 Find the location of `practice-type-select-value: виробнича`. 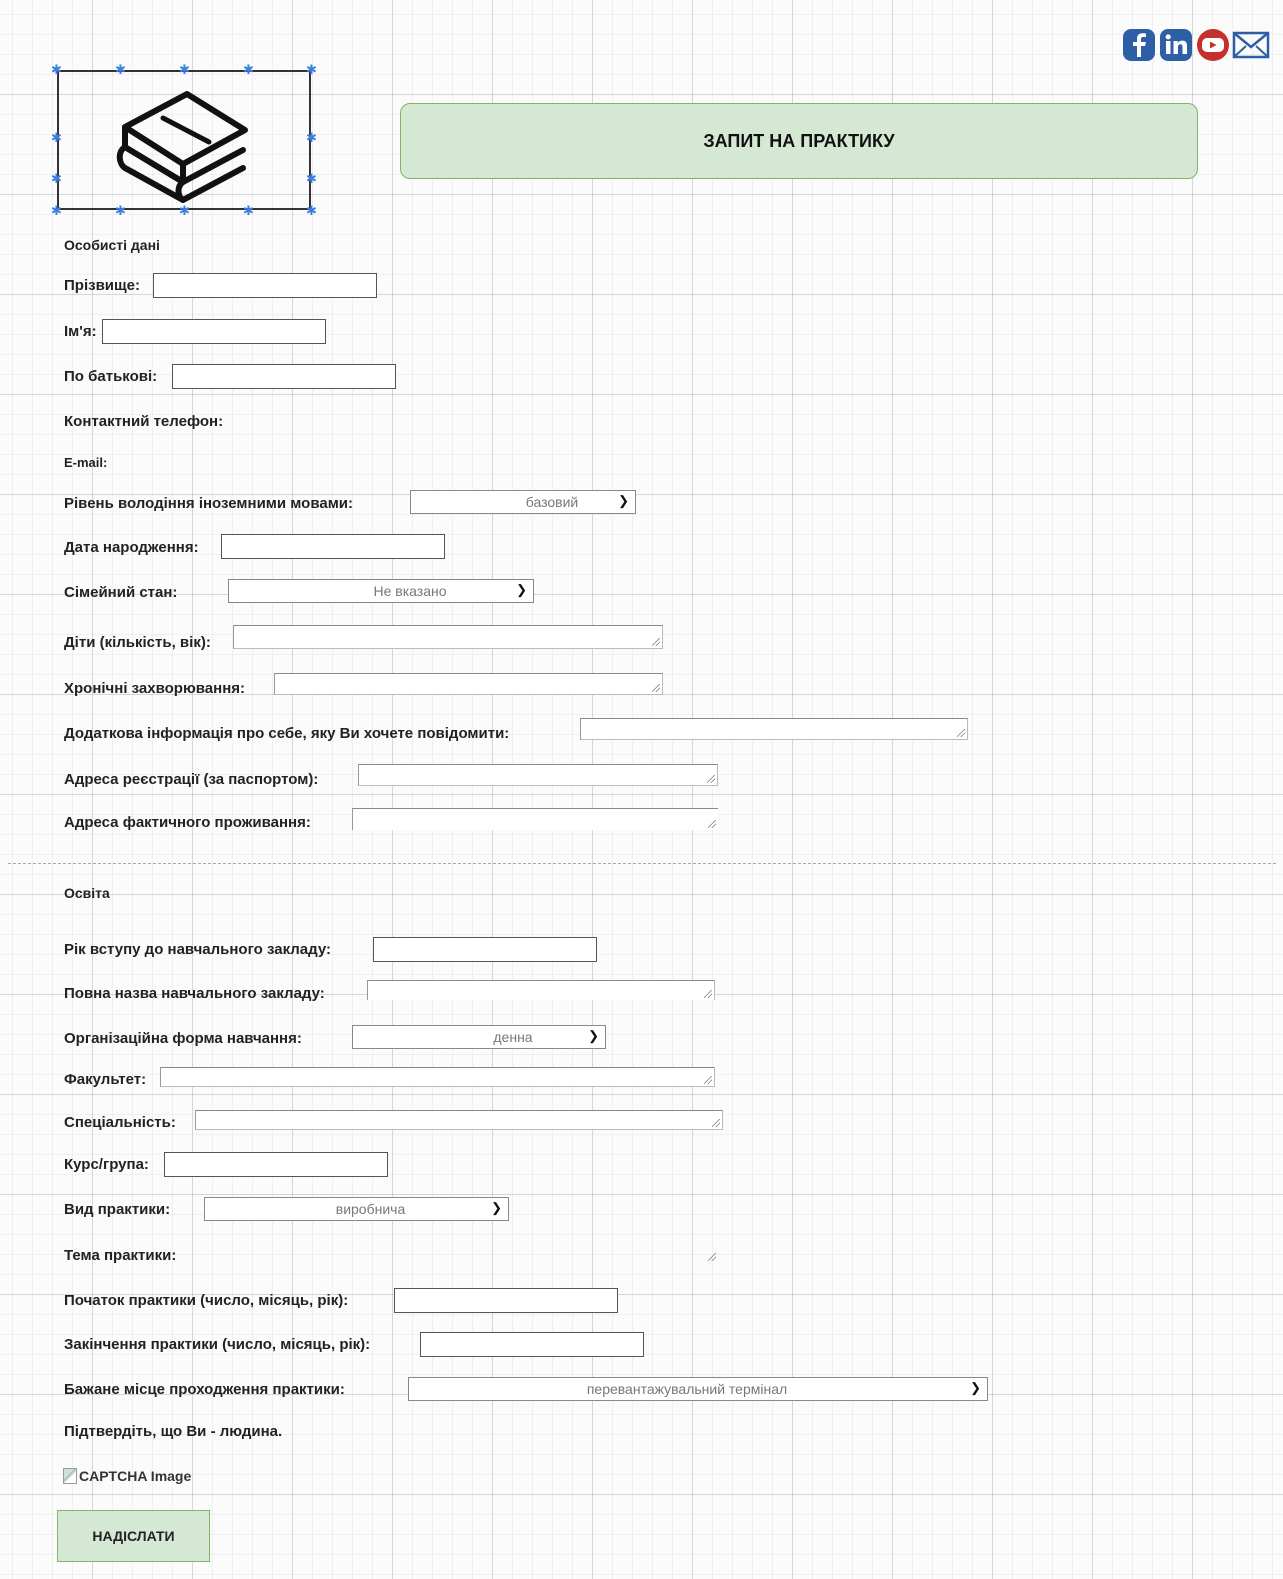

practice-type-select-value: виробнича is located at coordinates (370, 1209).